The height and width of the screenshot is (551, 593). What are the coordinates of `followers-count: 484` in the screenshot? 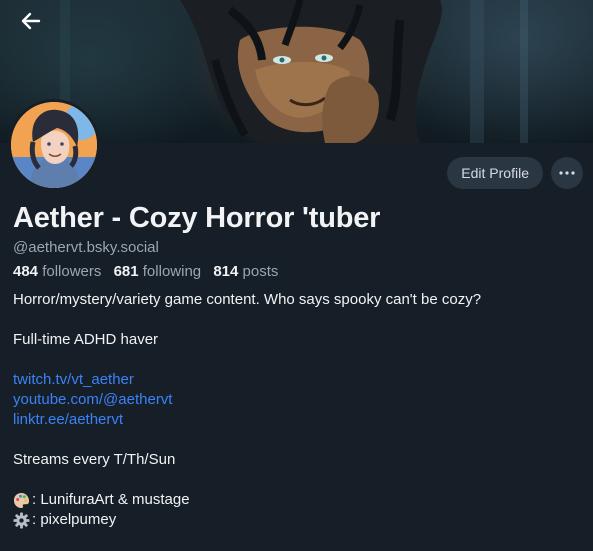 It's located at (26, 271).